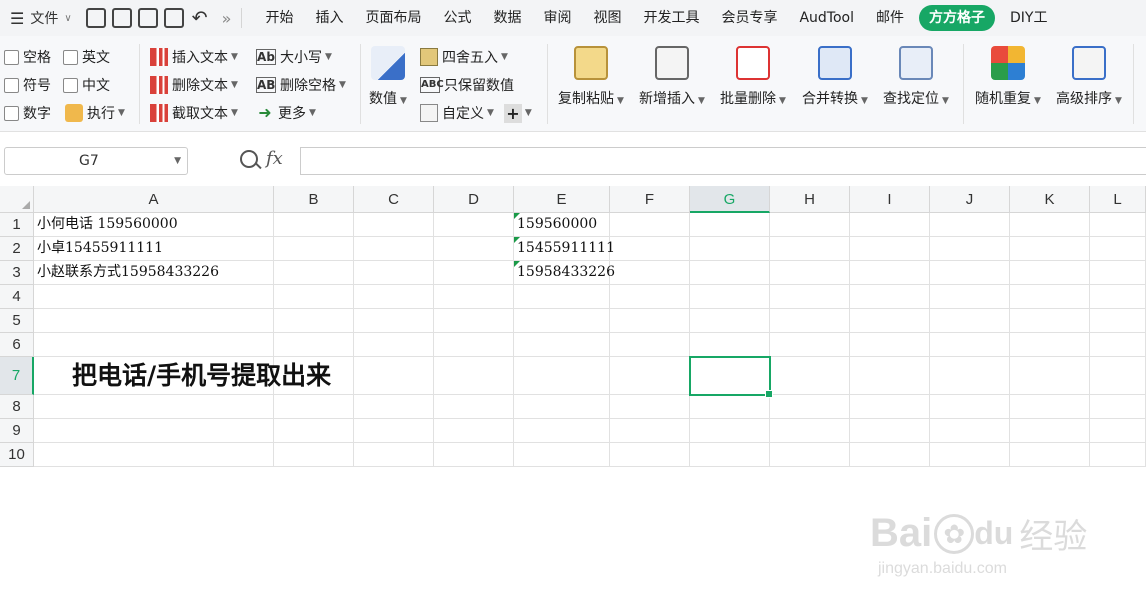 This screenshot has width=1146, height=609. I want to click on more-button: ➜ 更多 ▼, so click(286, 113).